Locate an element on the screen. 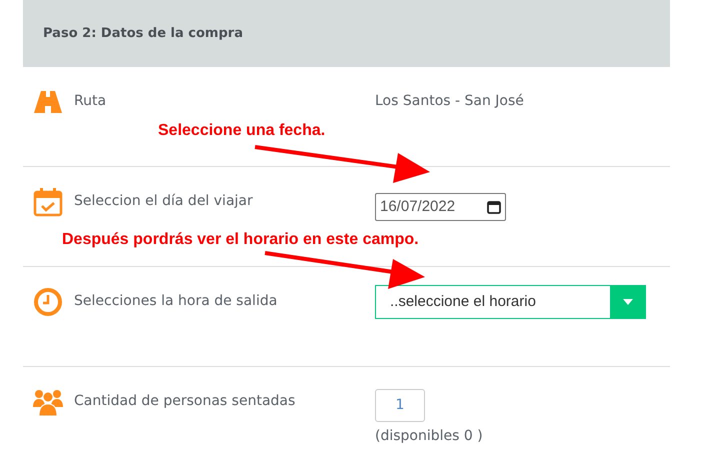 This screenshot has width=703, height=454. annotation-text: Seleccione una fecha. is located at coordinates (242, 131).